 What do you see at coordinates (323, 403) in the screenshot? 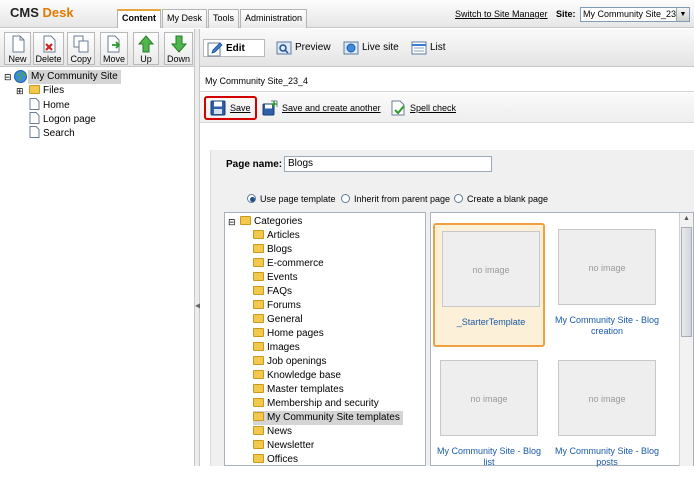
I see `category-label: Membership and security` at bounding box center [323, 403].